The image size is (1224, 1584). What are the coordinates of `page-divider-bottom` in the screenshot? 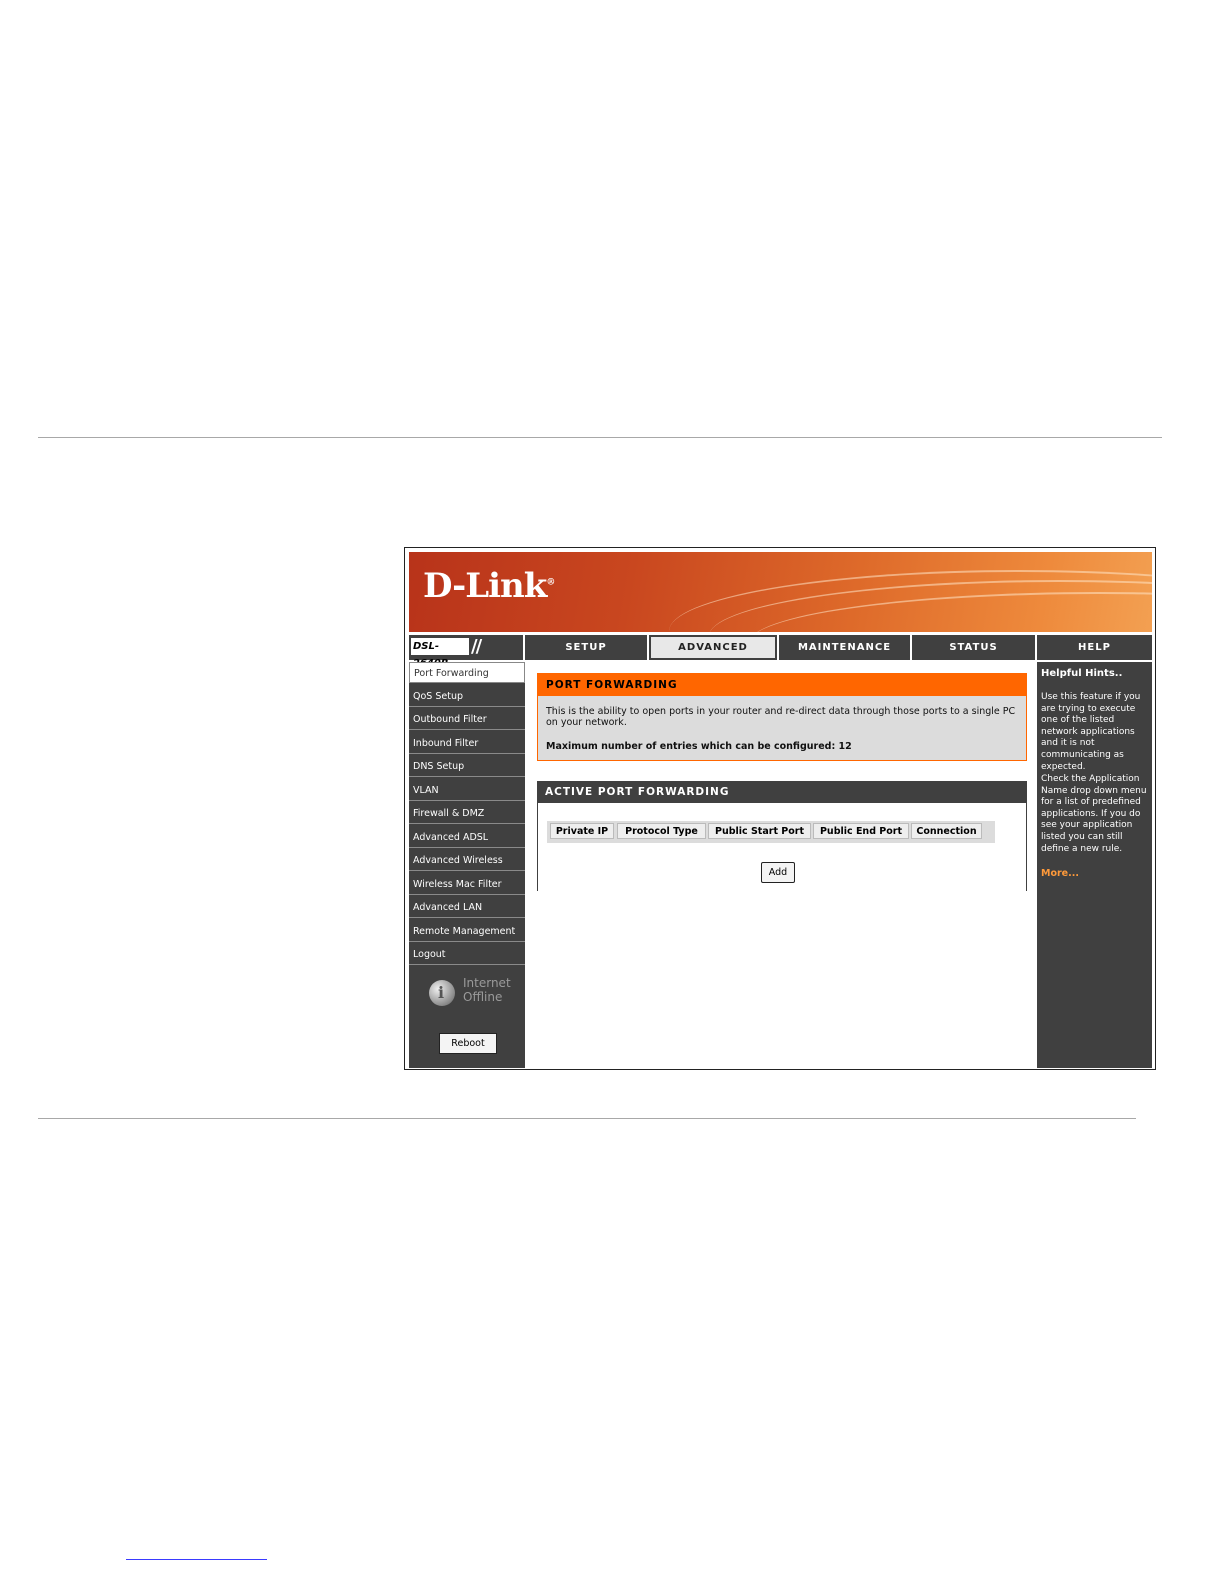 It's located at (587, 1118).